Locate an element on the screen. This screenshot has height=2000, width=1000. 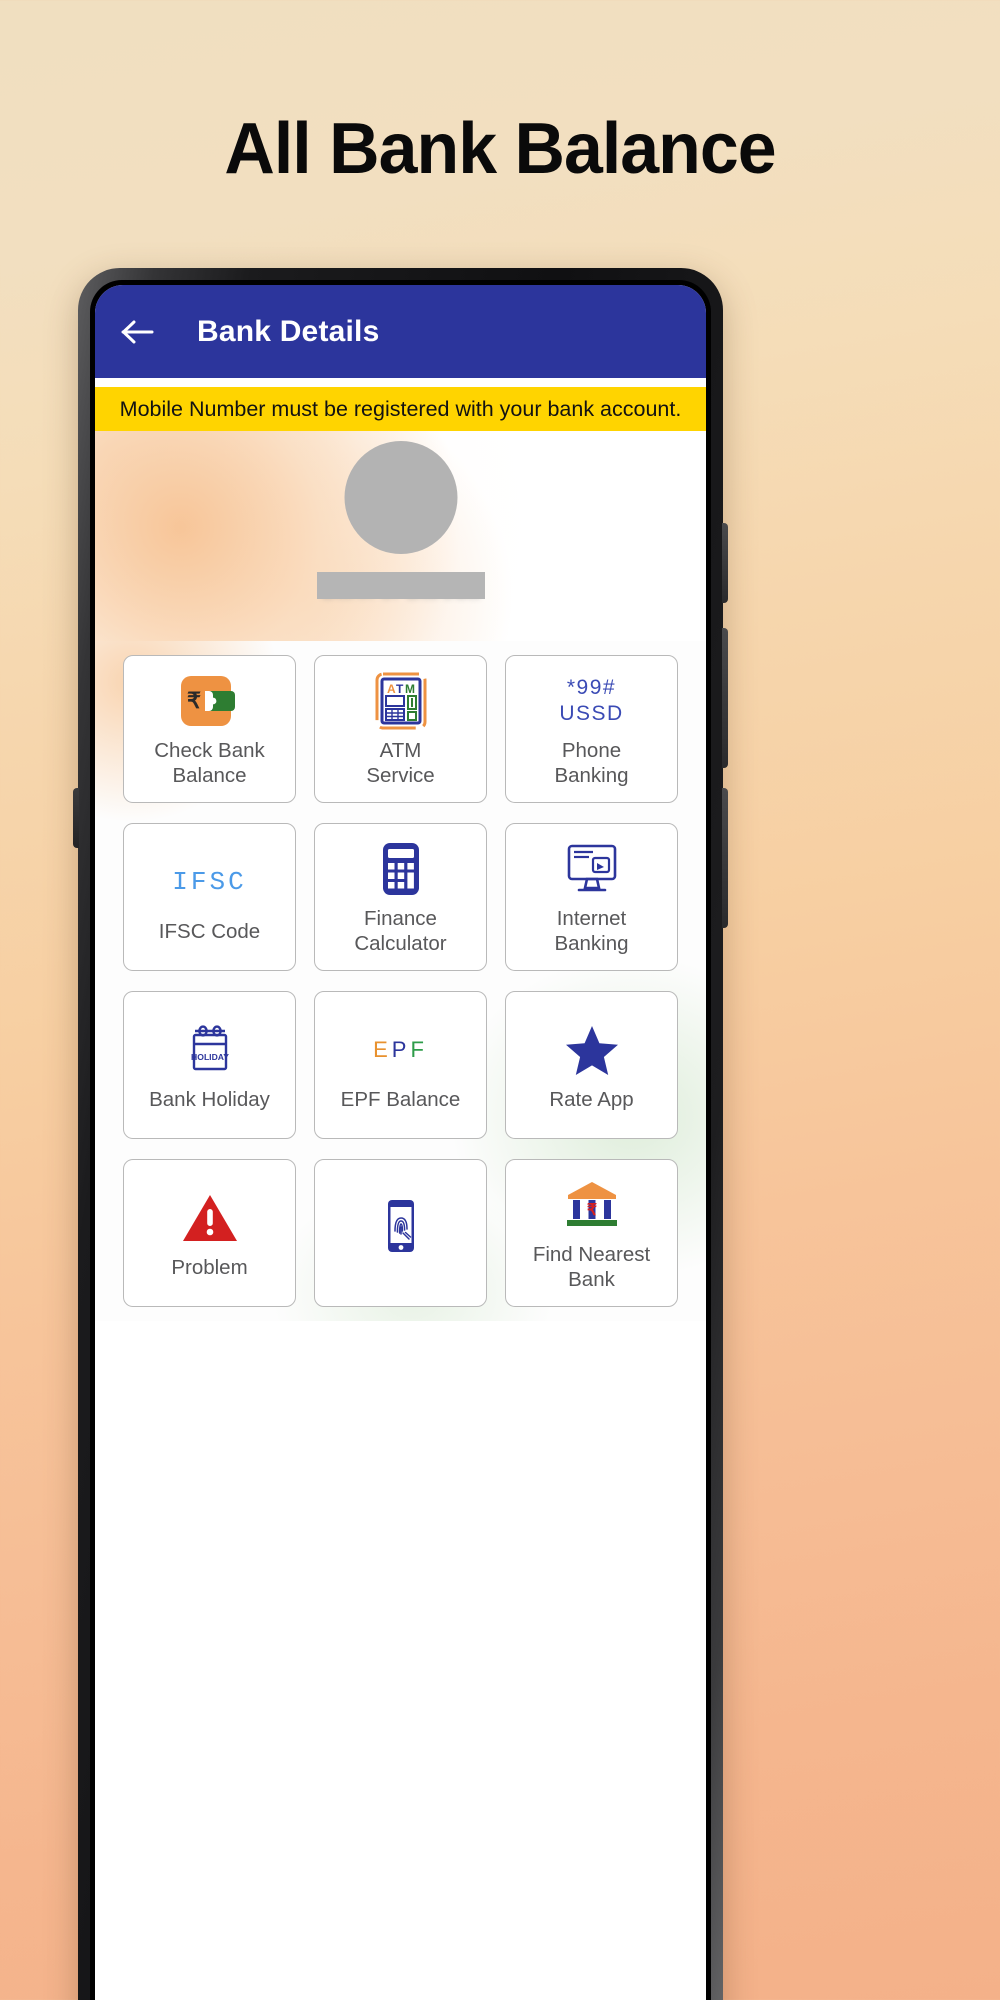
app-bar: Bank Details is located at coordinates (400, 331).